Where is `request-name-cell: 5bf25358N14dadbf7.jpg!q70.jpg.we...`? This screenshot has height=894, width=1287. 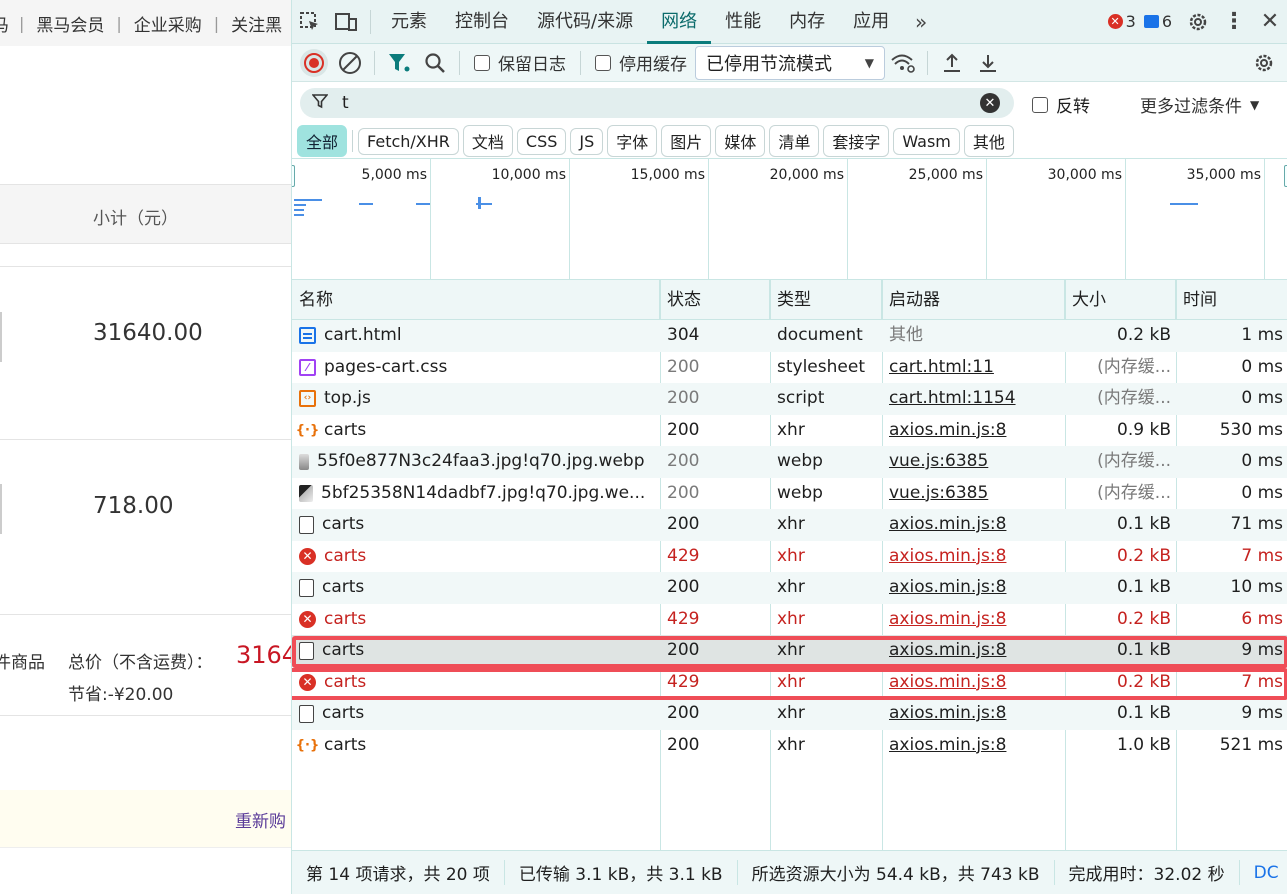
request-name-cell: 5bf25358N14dadbf7.jpg!q70.jpg.we... is located at coordinates (476, 494).